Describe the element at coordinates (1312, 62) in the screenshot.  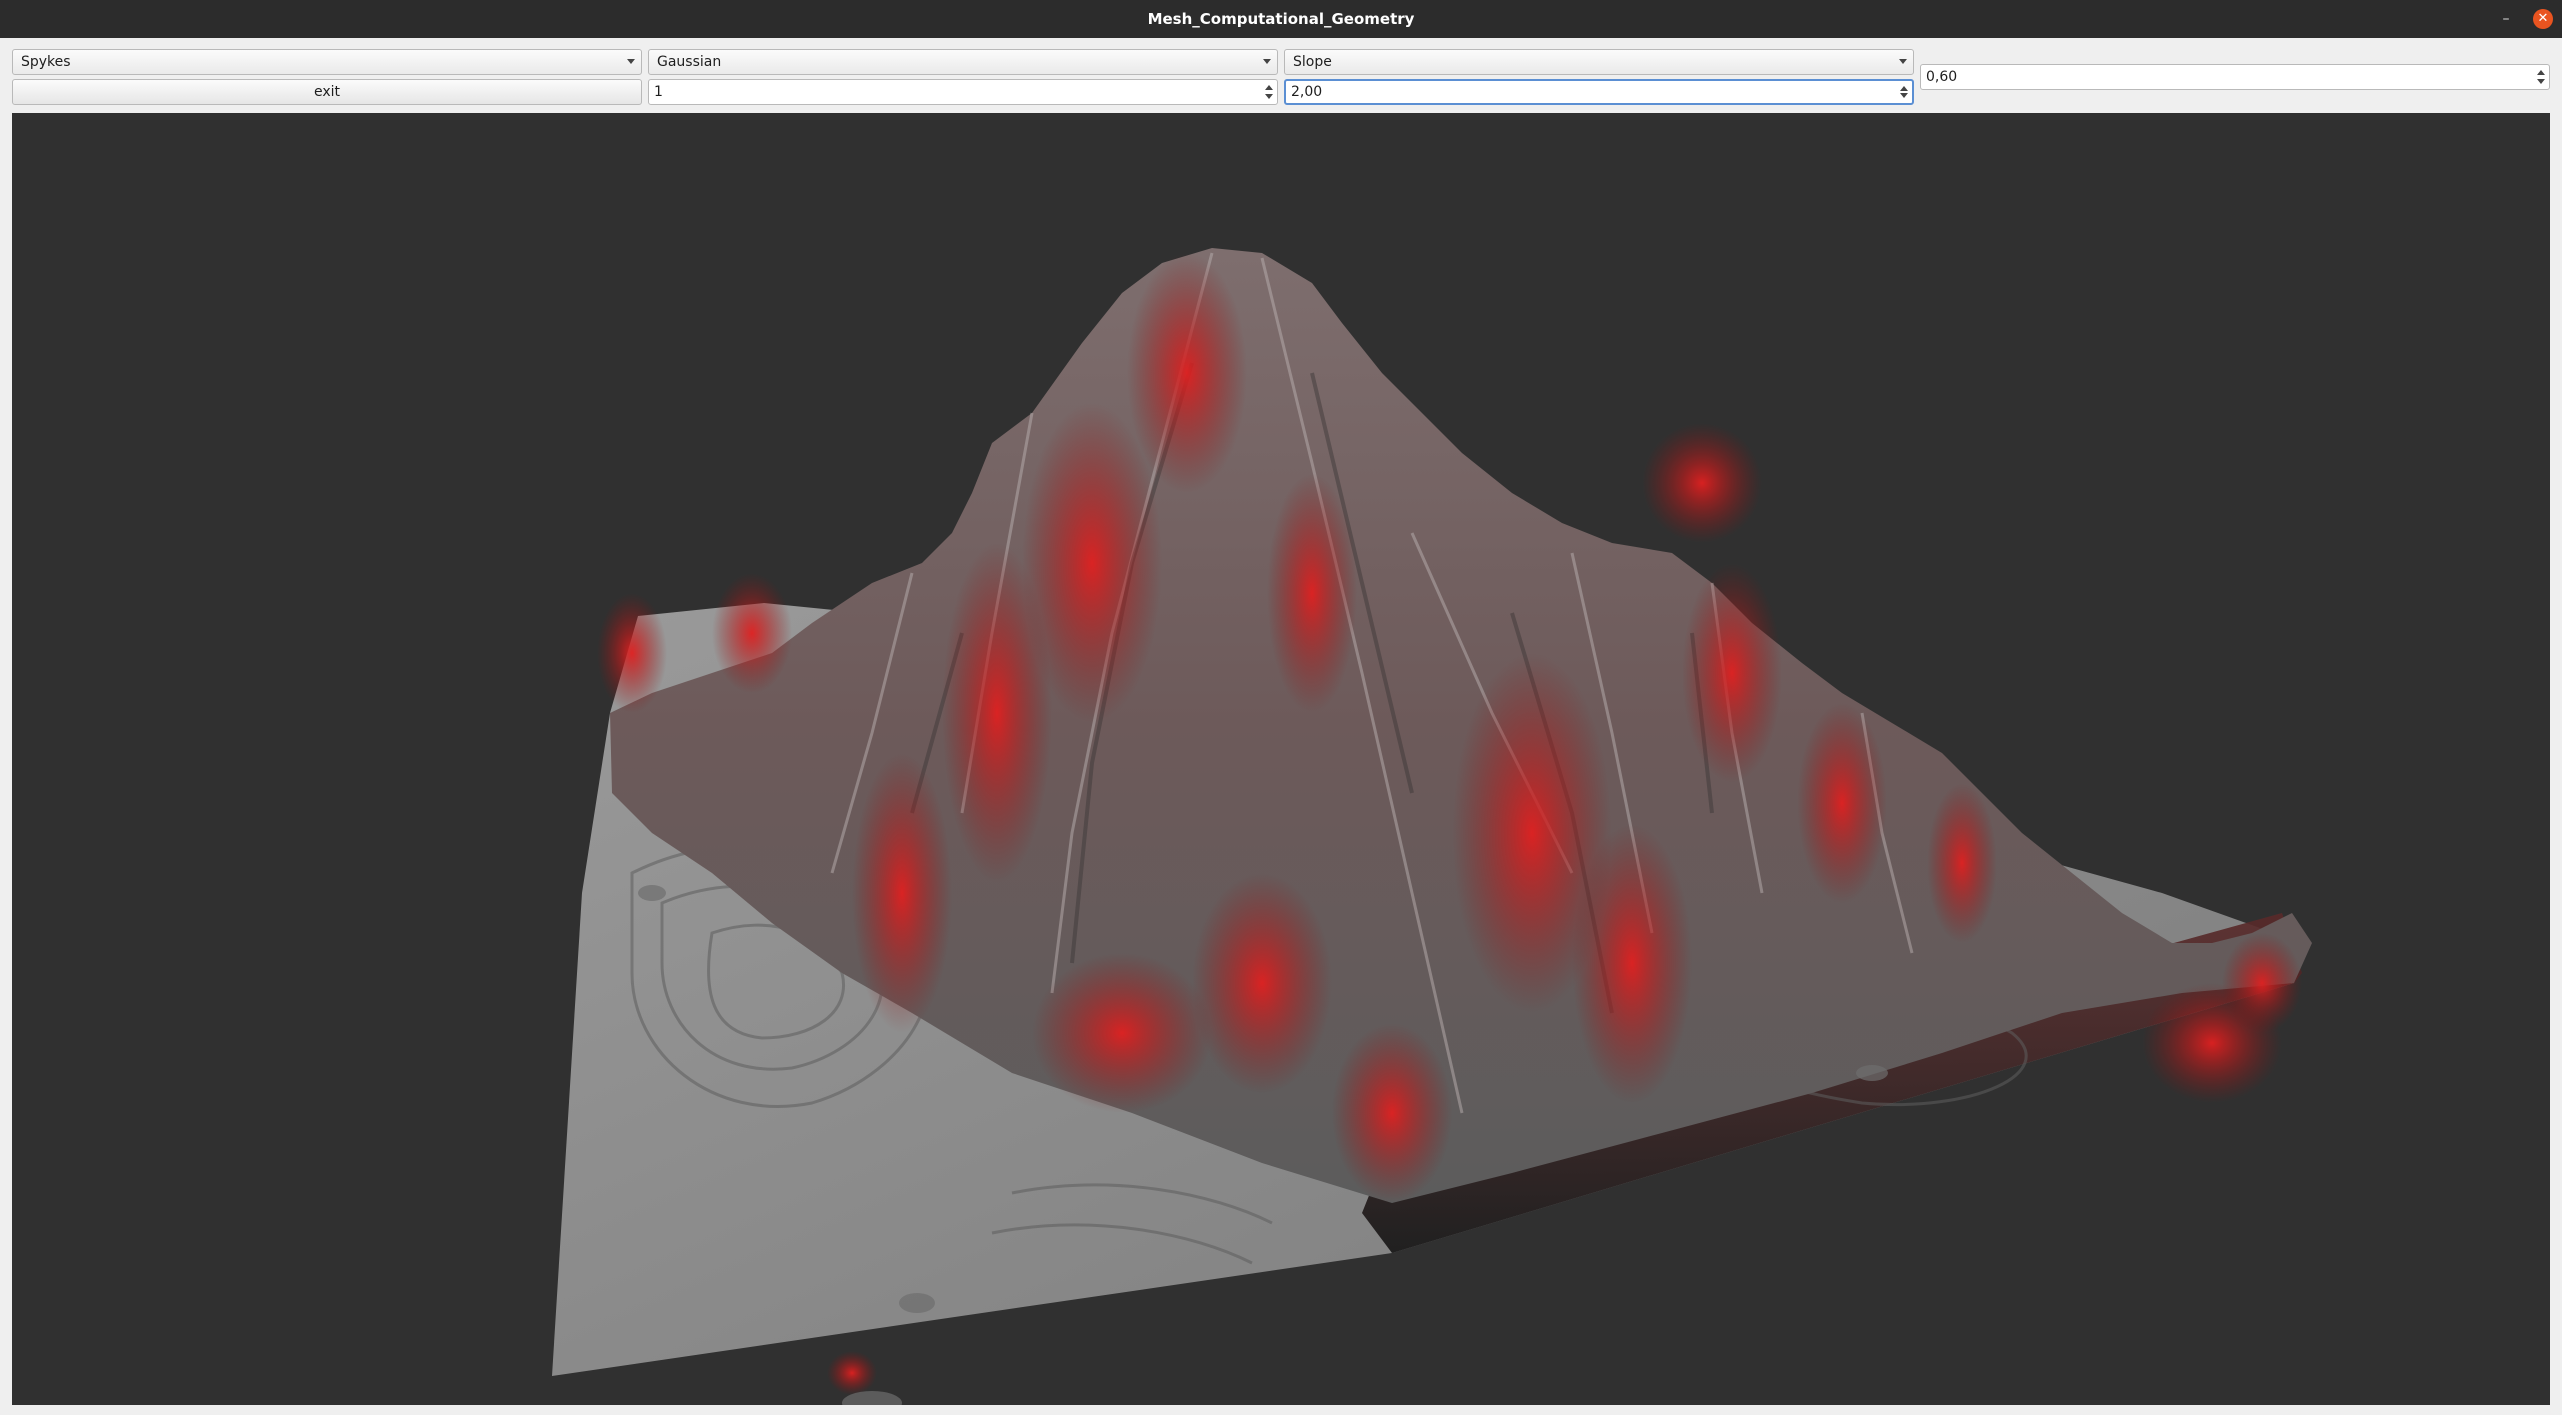
I see `coloring-combo-value: Slope` at that location.